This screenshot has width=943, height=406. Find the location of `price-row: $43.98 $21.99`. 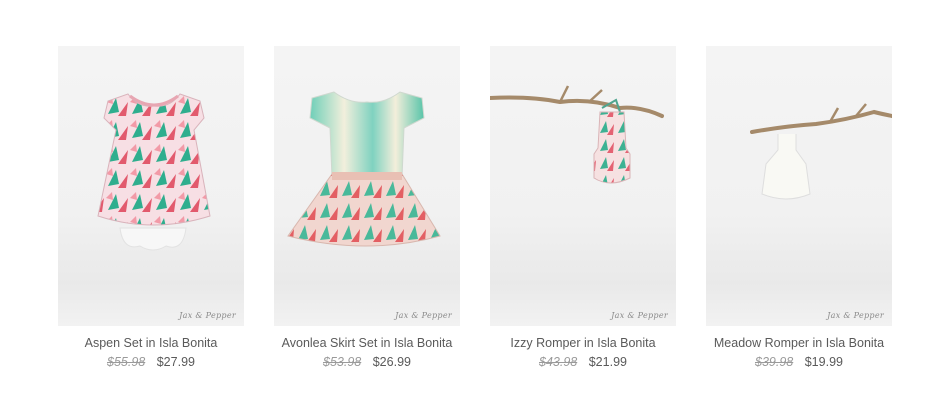

price-row: $43.98 $21.99 is located at coordinates (583, 362).